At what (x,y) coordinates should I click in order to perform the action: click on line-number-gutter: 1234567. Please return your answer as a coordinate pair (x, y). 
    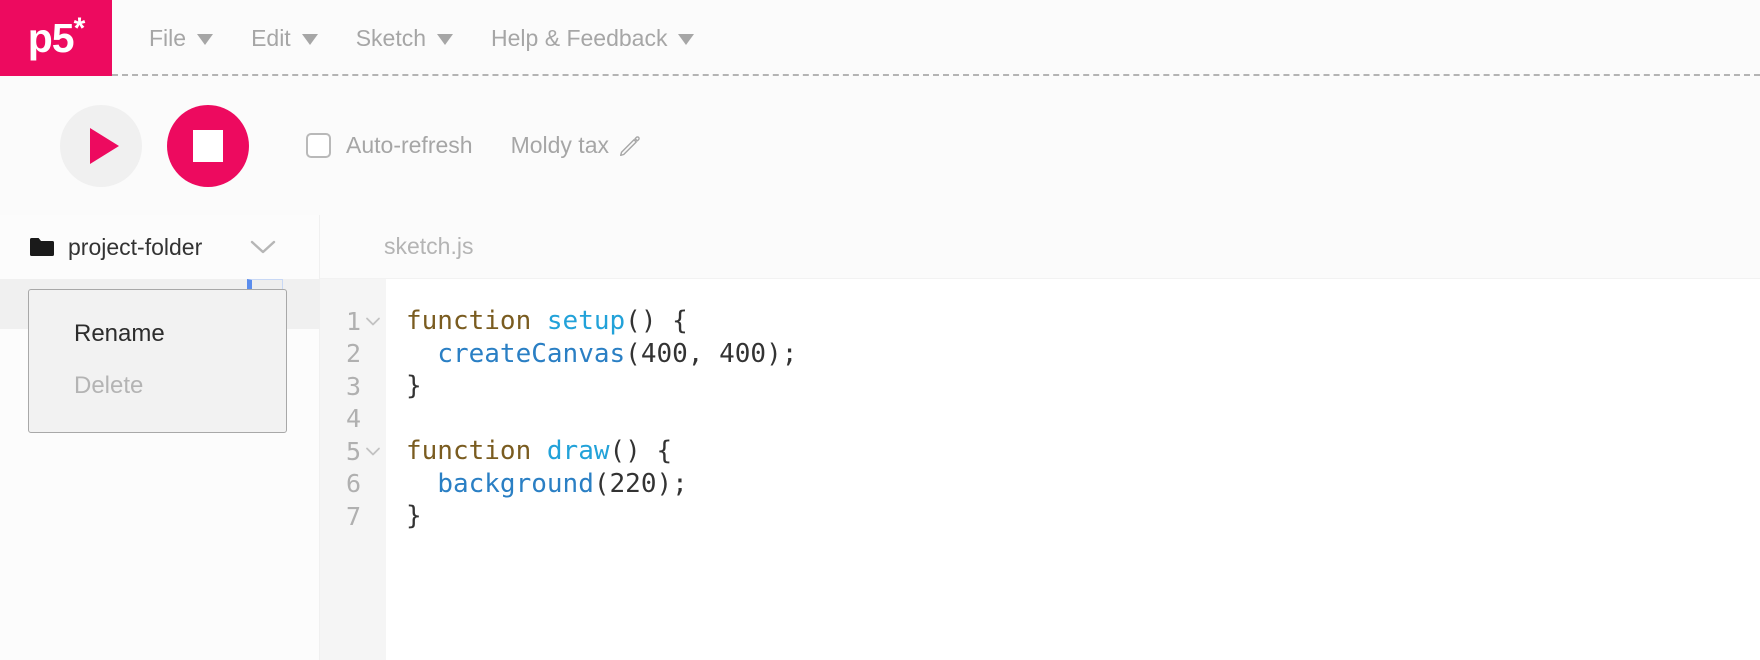
    Looking at the image, I should click on (353, 469).